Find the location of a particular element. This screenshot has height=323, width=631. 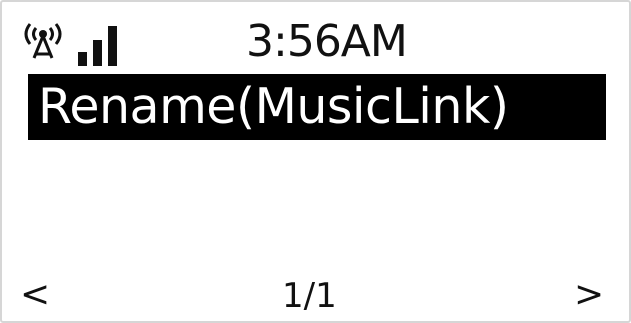

wifi-antenna-icon is located at coordinates (43, 41).